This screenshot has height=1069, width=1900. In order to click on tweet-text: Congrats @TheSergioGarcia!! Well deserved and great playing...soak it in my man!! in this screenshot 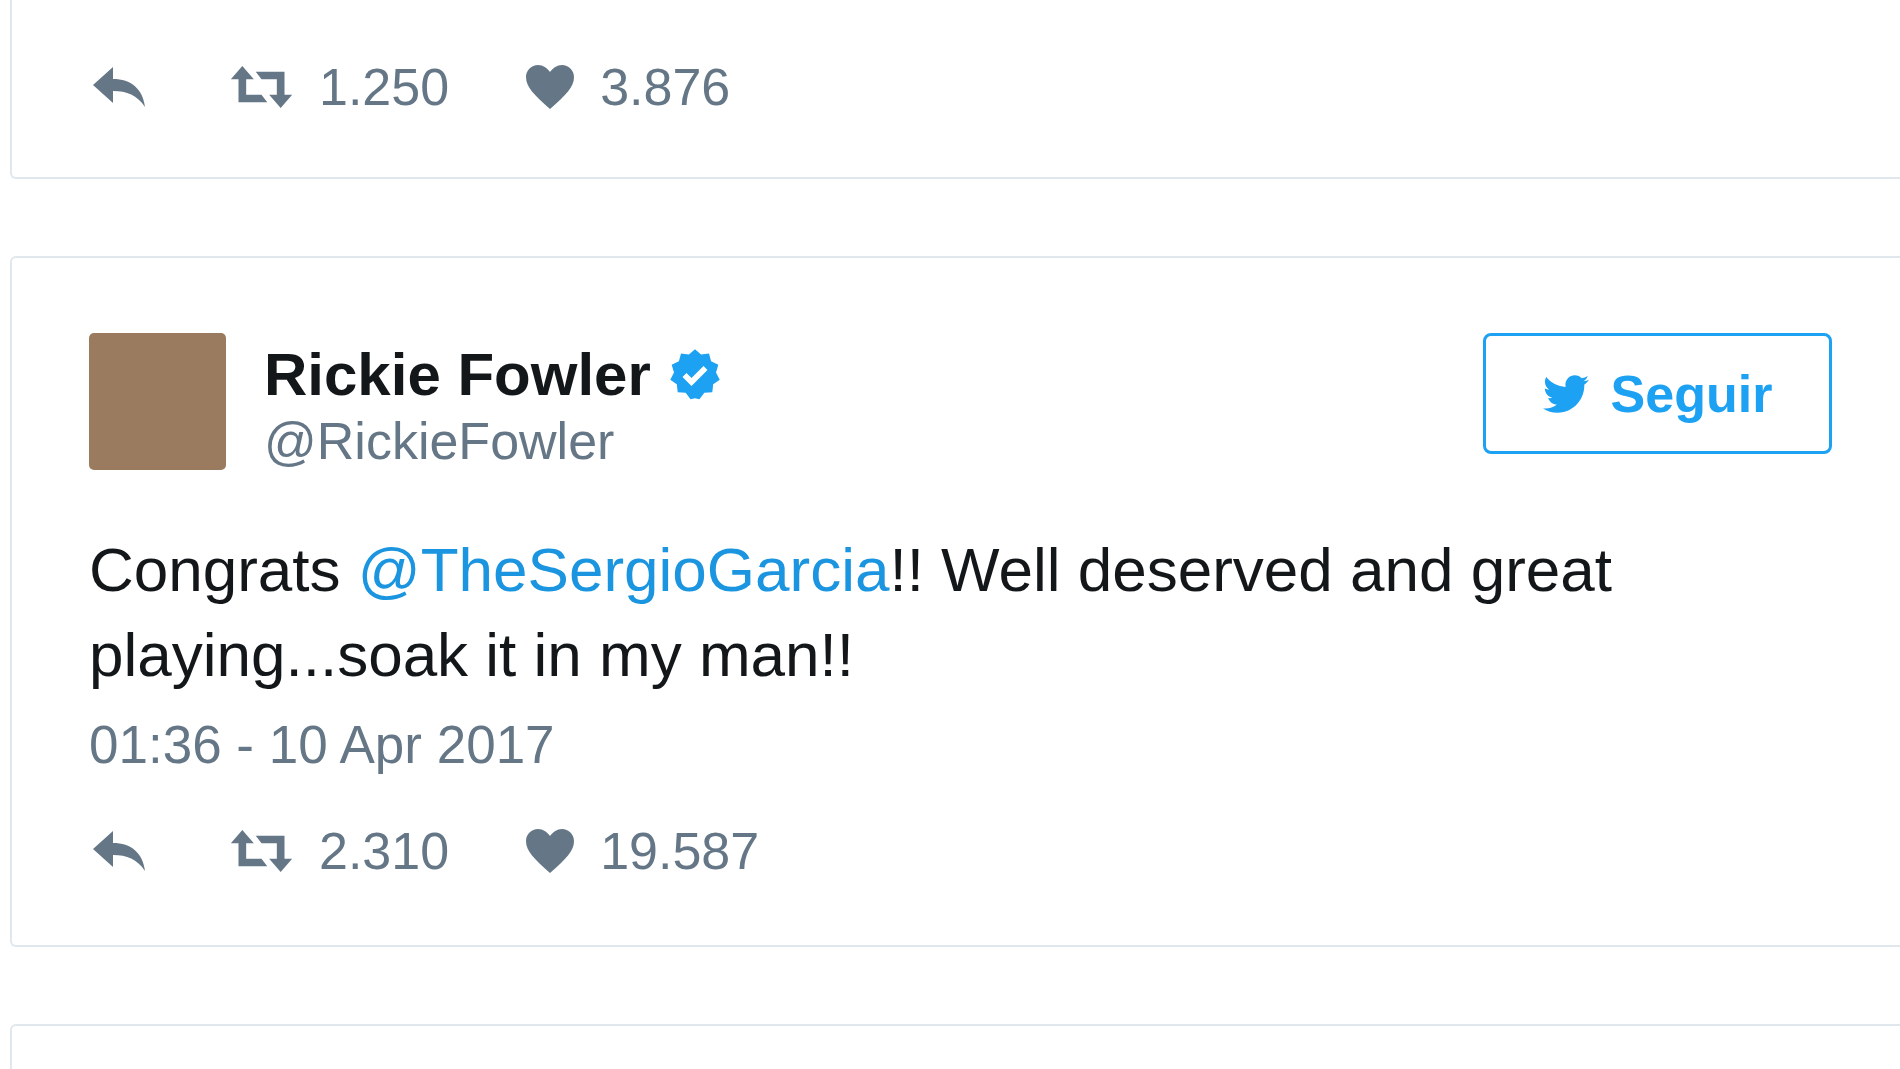, I will do `click(851, 612)`.